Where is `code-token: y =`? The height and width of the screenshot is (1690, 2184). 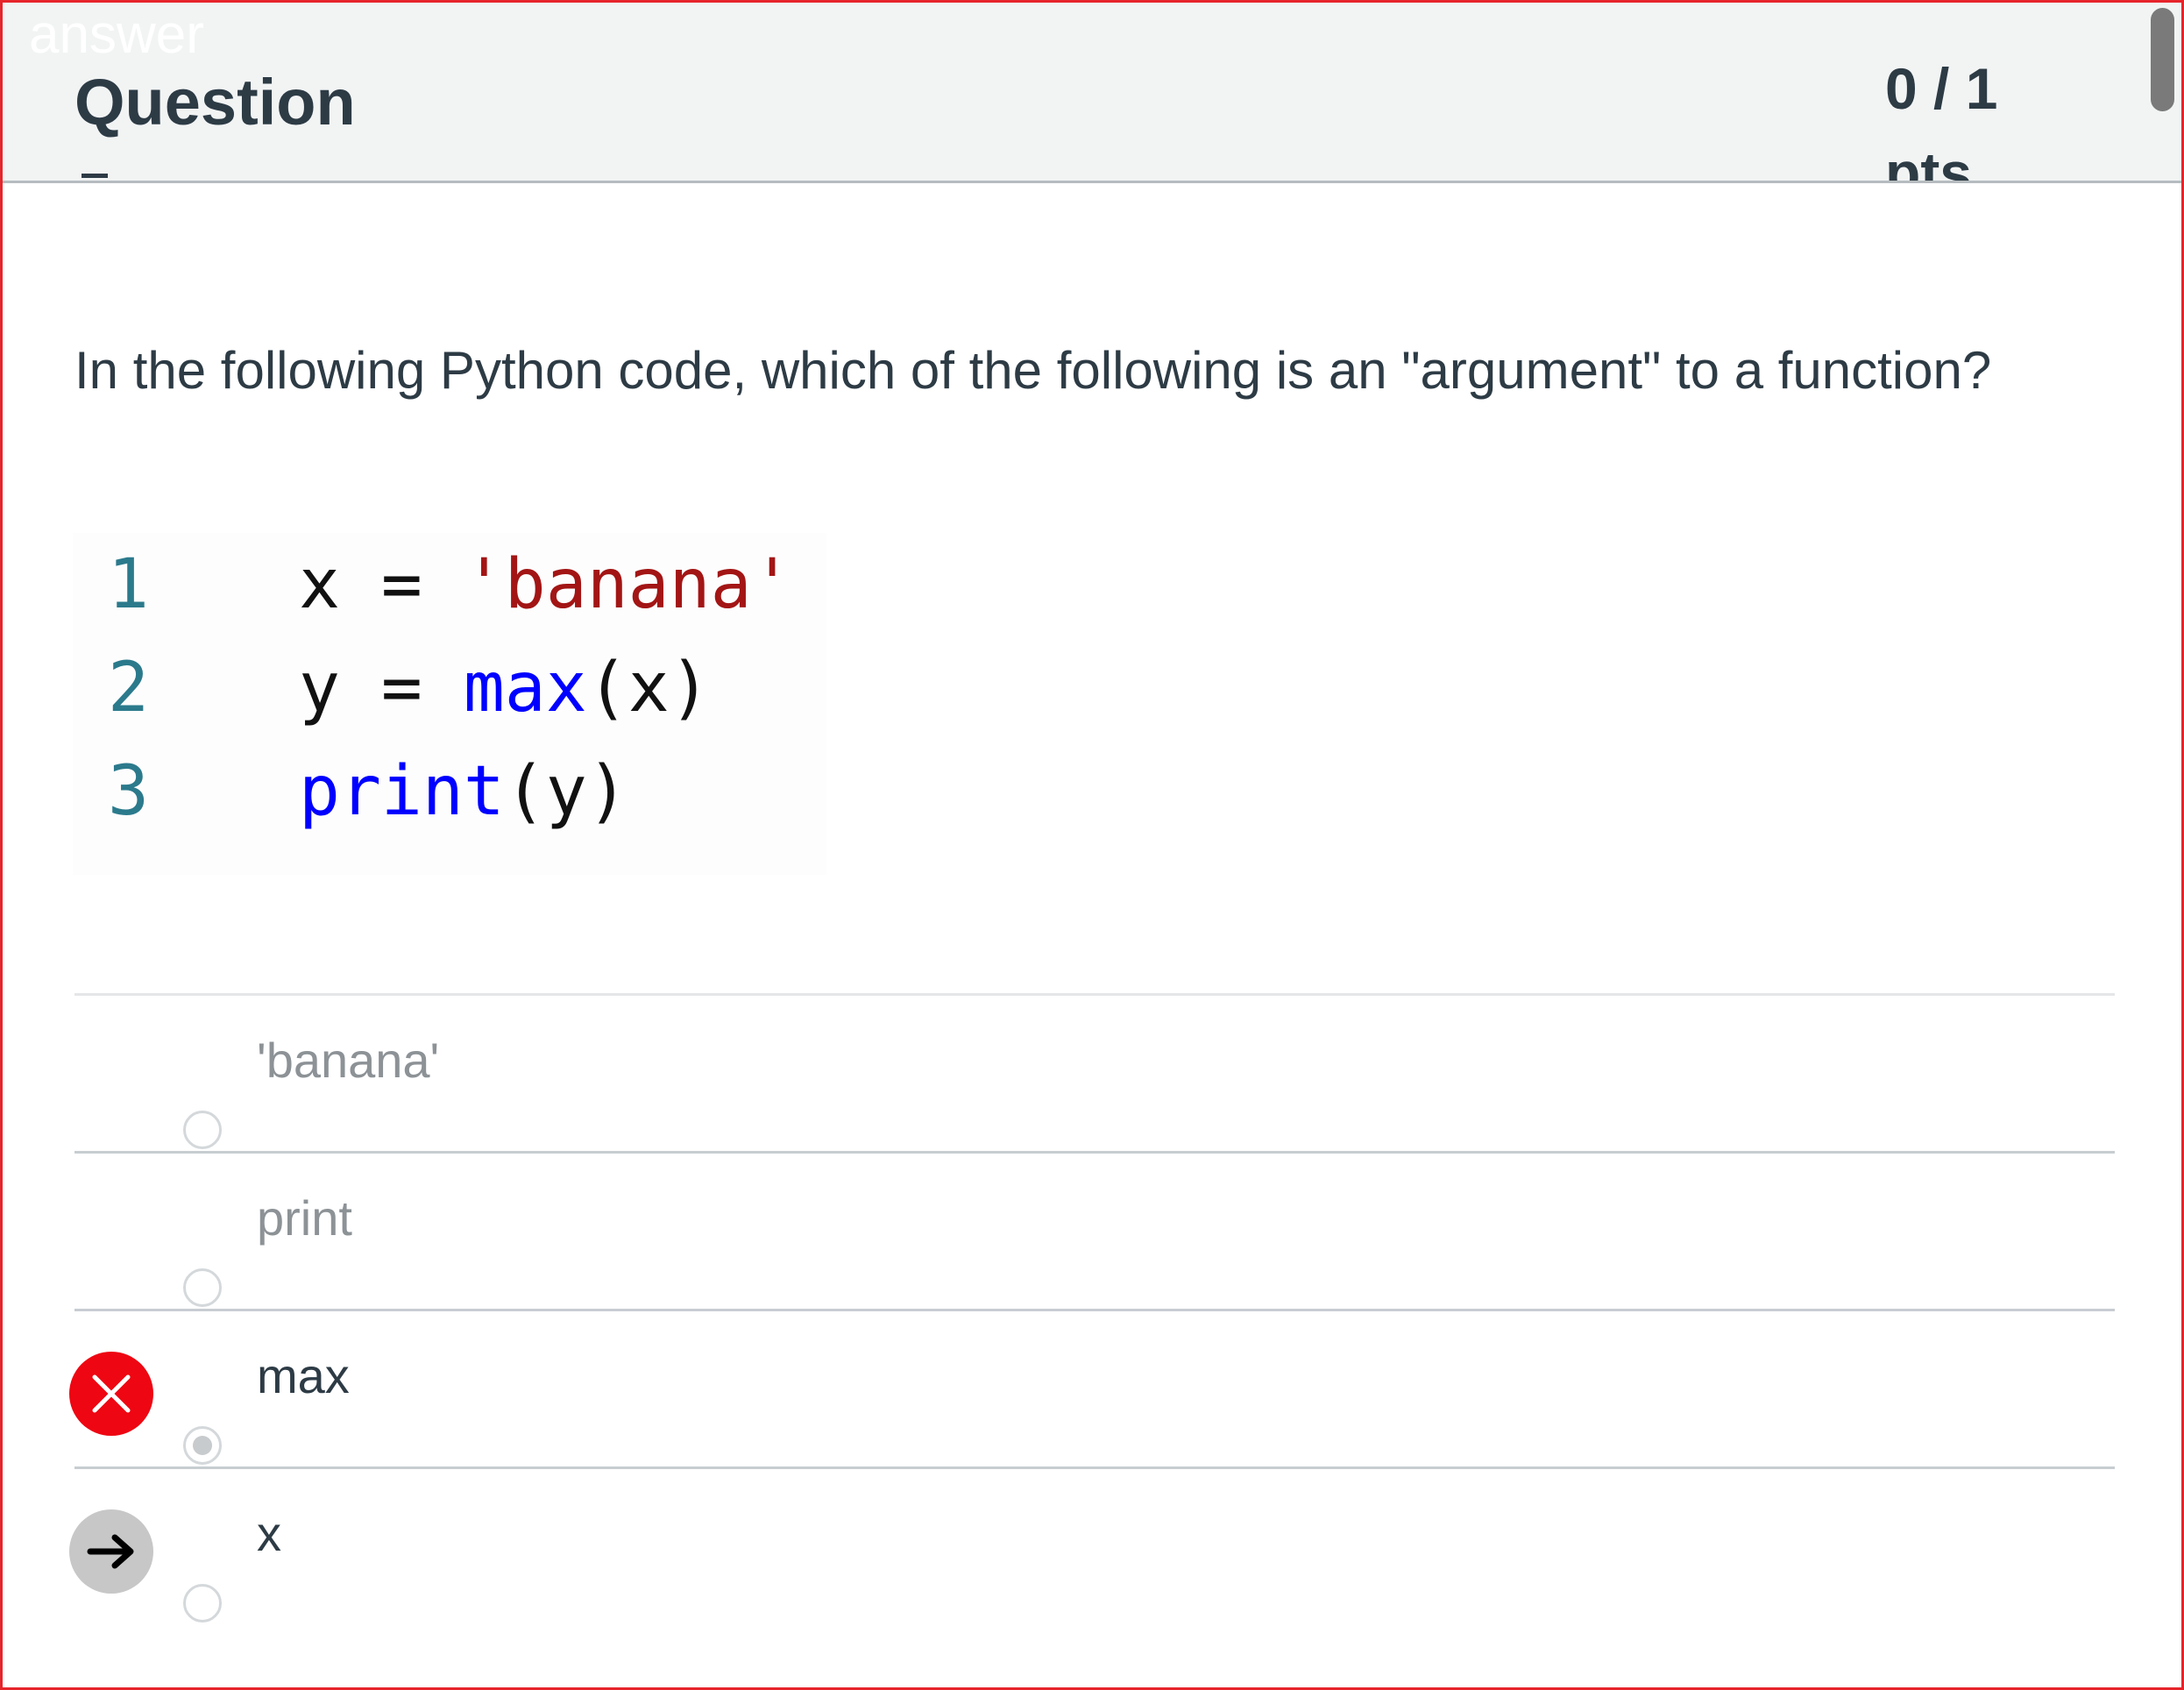
code-token: y = is located at coordinates (381, 689).